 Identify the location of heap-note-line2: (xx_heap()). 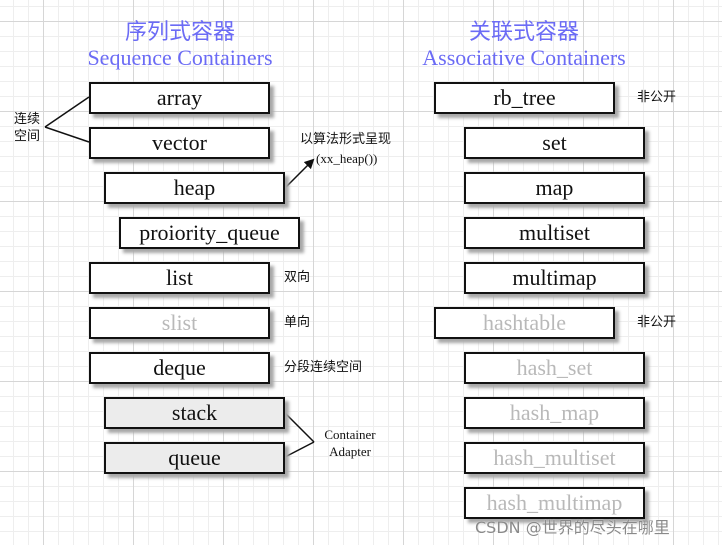
(347, 158).